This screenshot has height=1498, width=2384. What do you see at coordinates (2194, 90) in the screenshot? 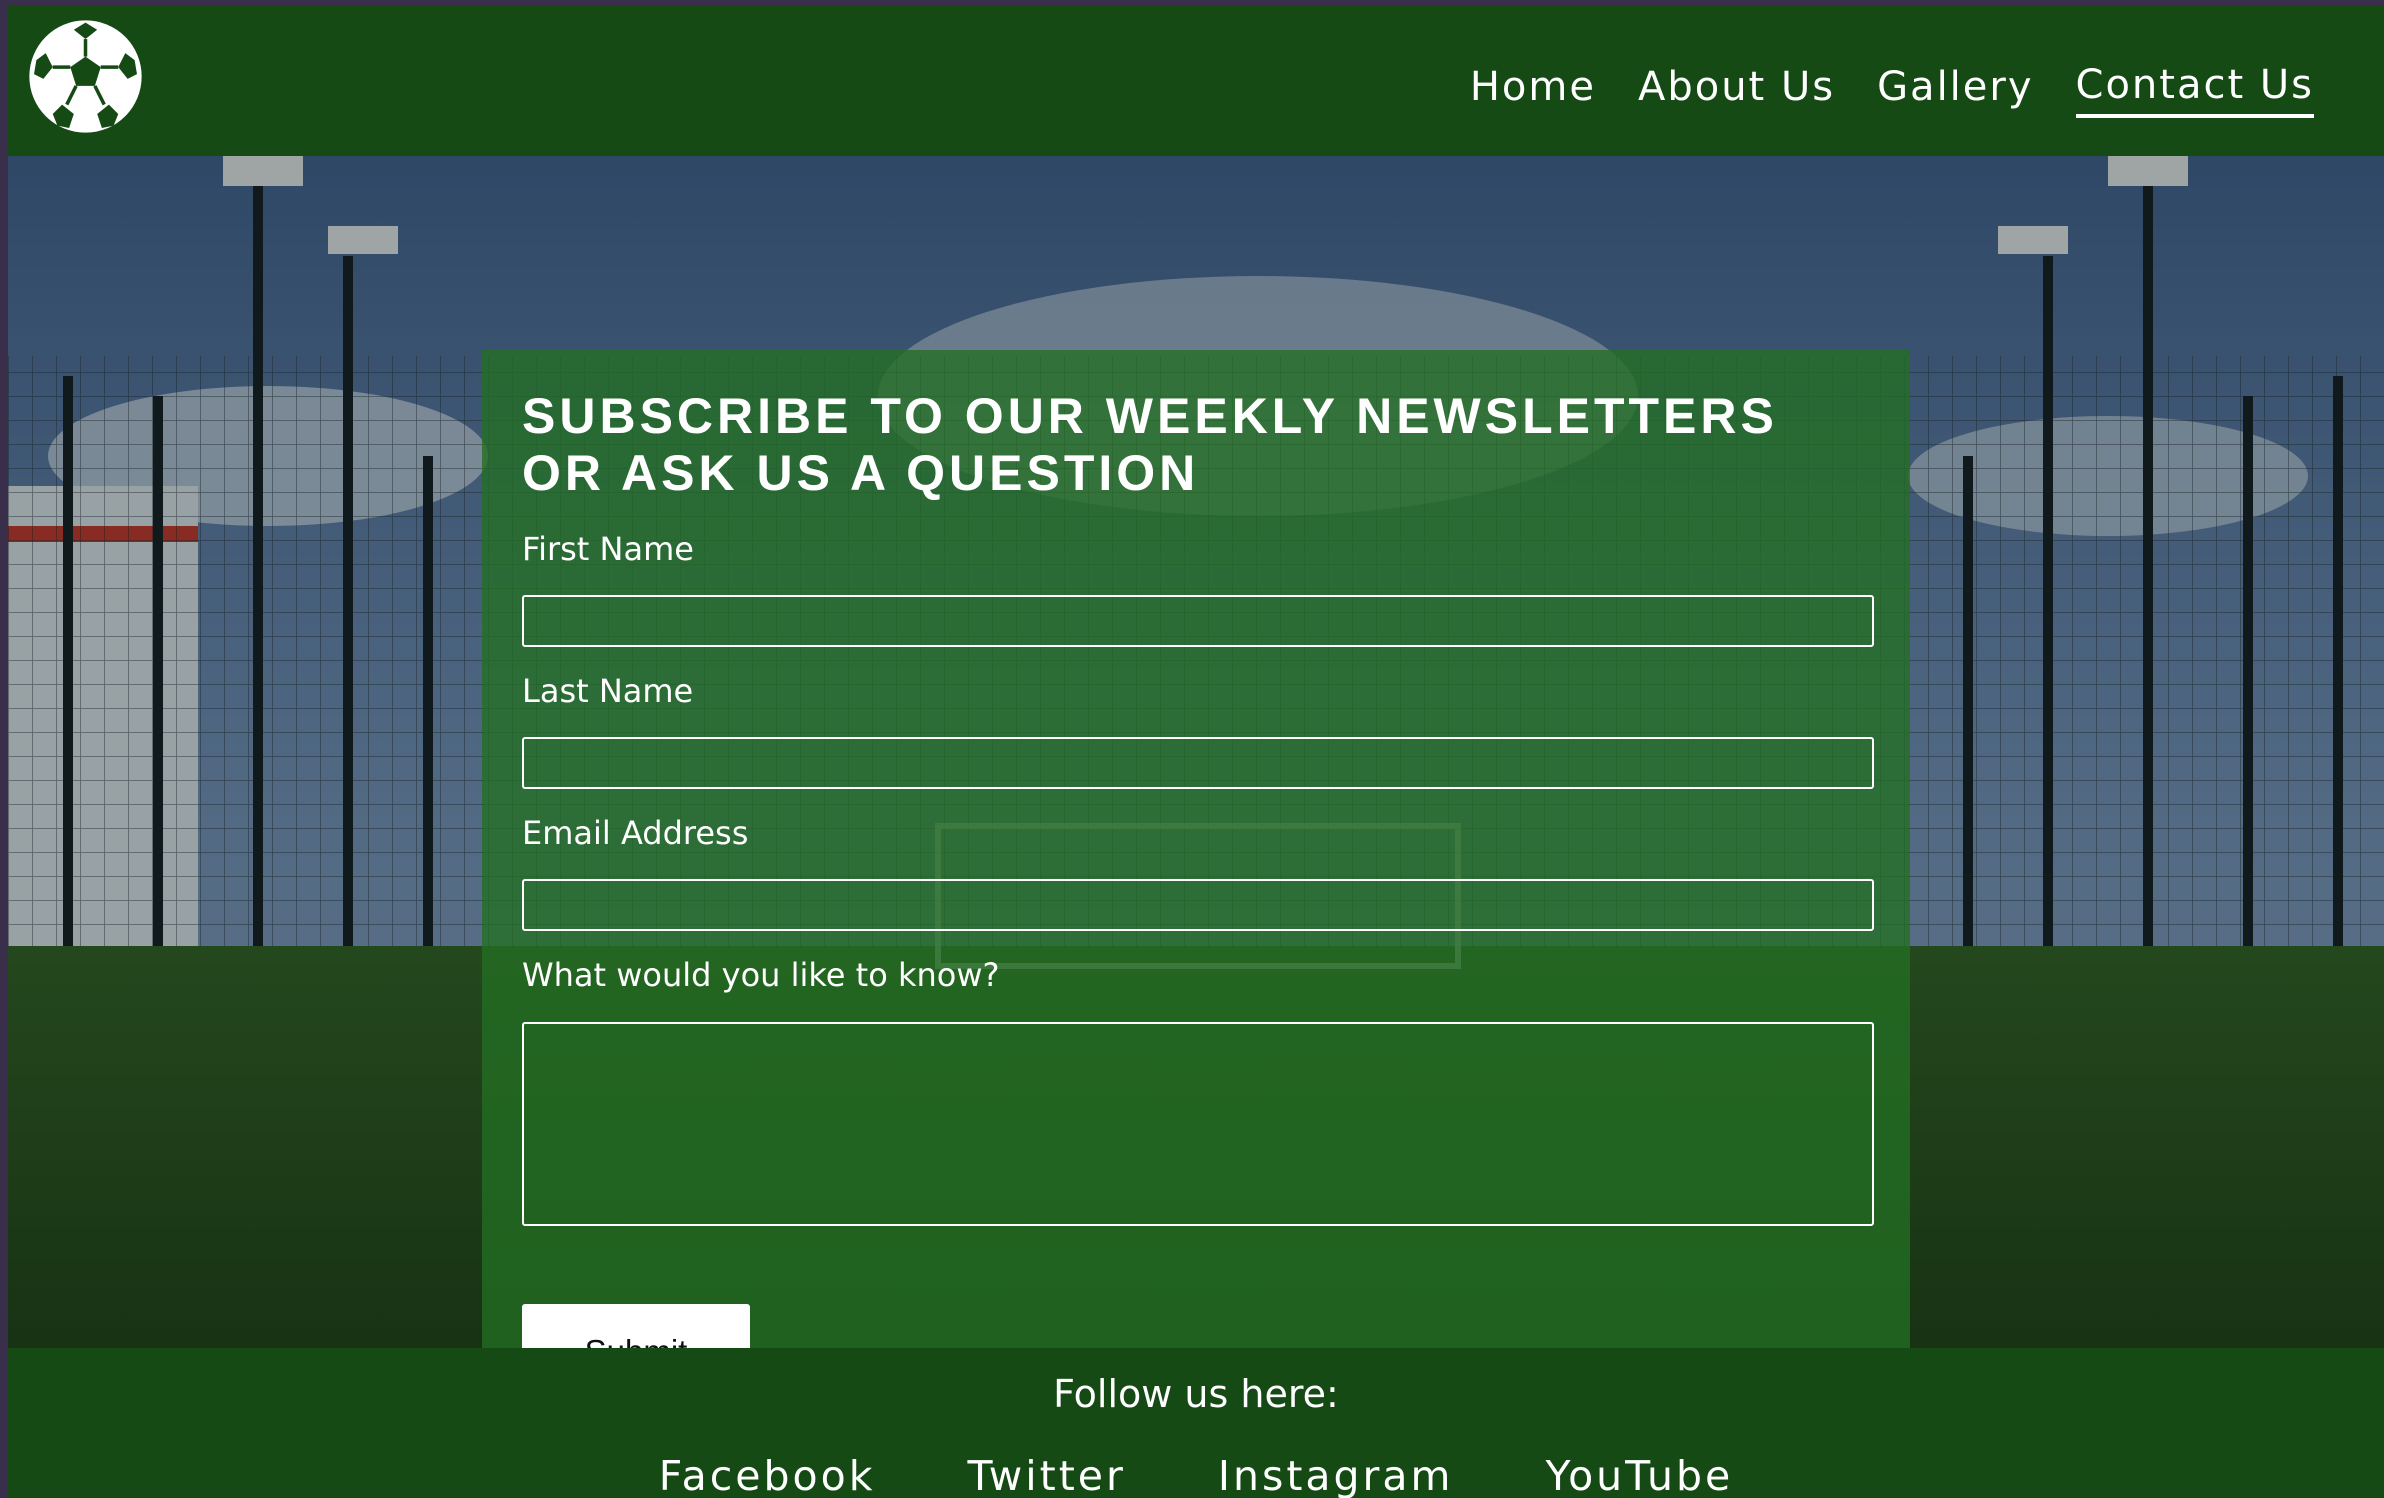
I see `nav-contact-us: Contact Us` at bounding box center [2194, 90].